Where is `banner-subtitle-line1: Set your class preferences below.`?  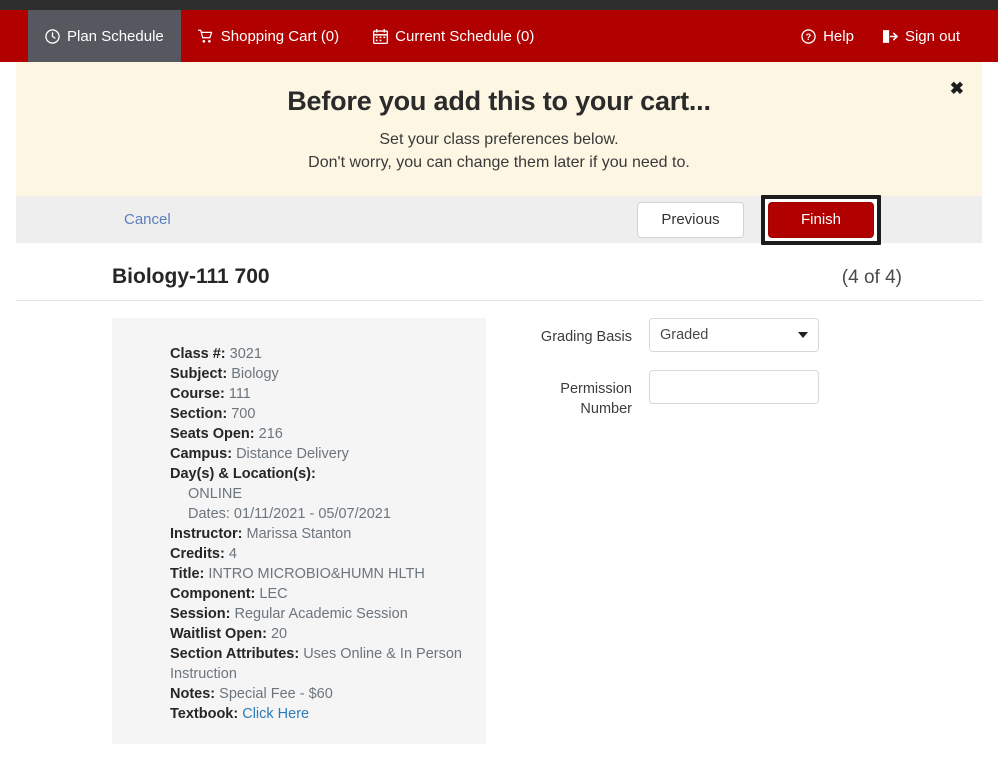 banner-subtitle-line1: Set your class preferences below. is located at coordinates (499, 139).